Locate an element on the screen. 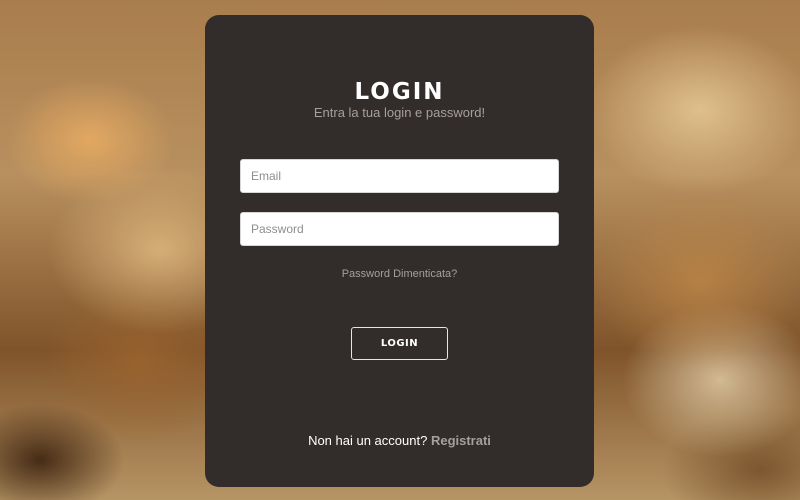  signup-prompt: Non hai un account? Registrati is located at coordinates (399, 440).